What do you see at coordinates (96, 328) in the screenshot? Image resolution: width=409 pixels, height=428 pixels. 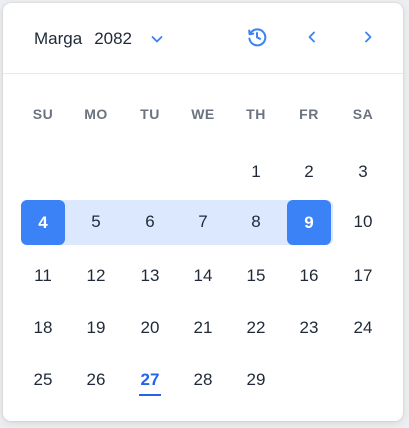 I see `calendar-day: 19` at bounding box center [96, 328].